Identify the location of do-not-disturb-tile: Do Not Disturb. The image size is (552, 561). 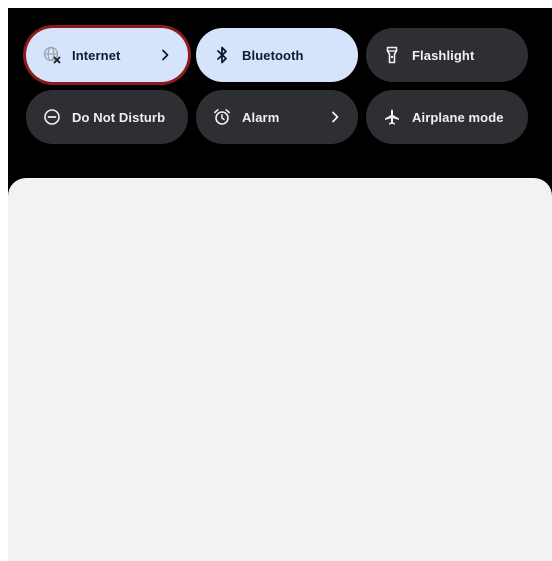
(107, 117).